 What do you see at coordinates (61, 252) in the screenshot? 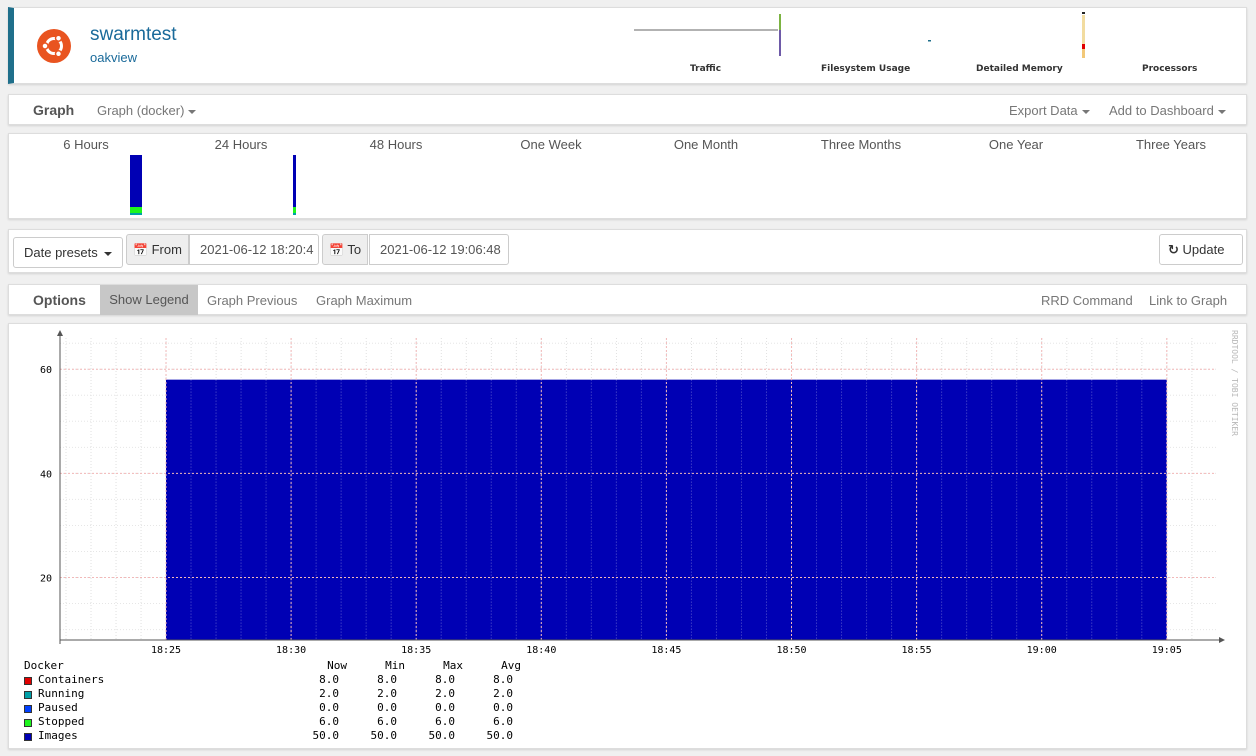
I see `date-presets-label: Date presets` at bounding box center [61, 252].